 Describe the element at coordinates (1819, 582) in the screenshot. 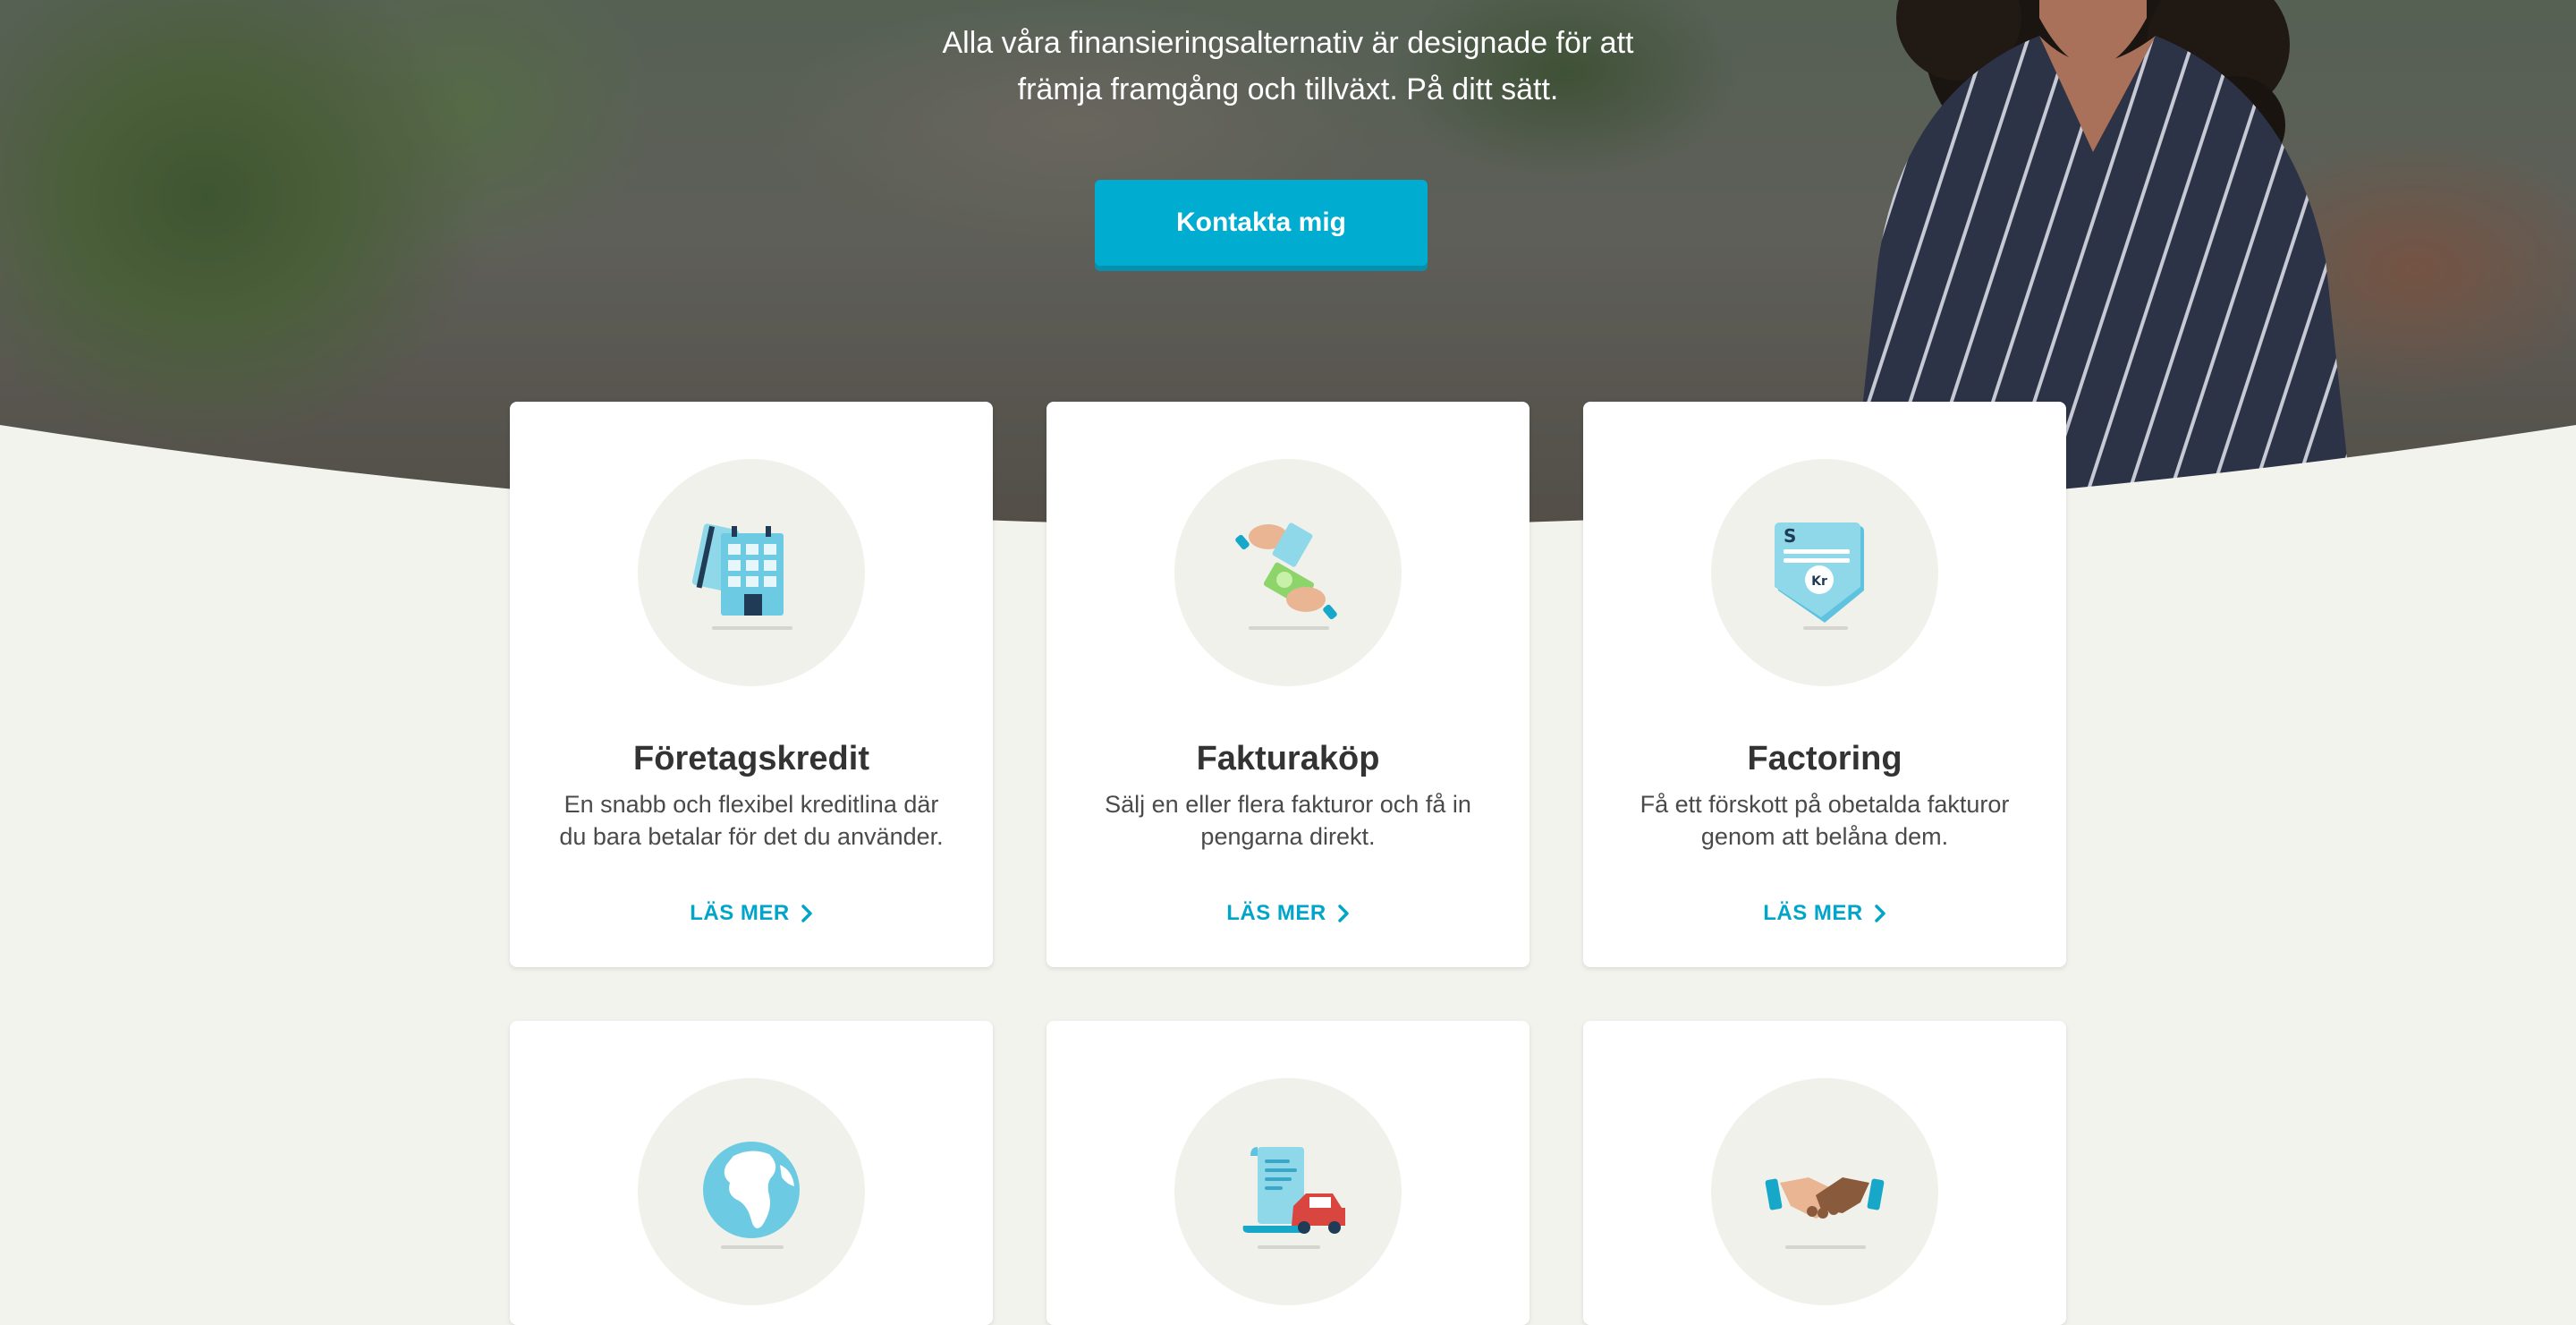

I see `svg-text: Kr` at that location.